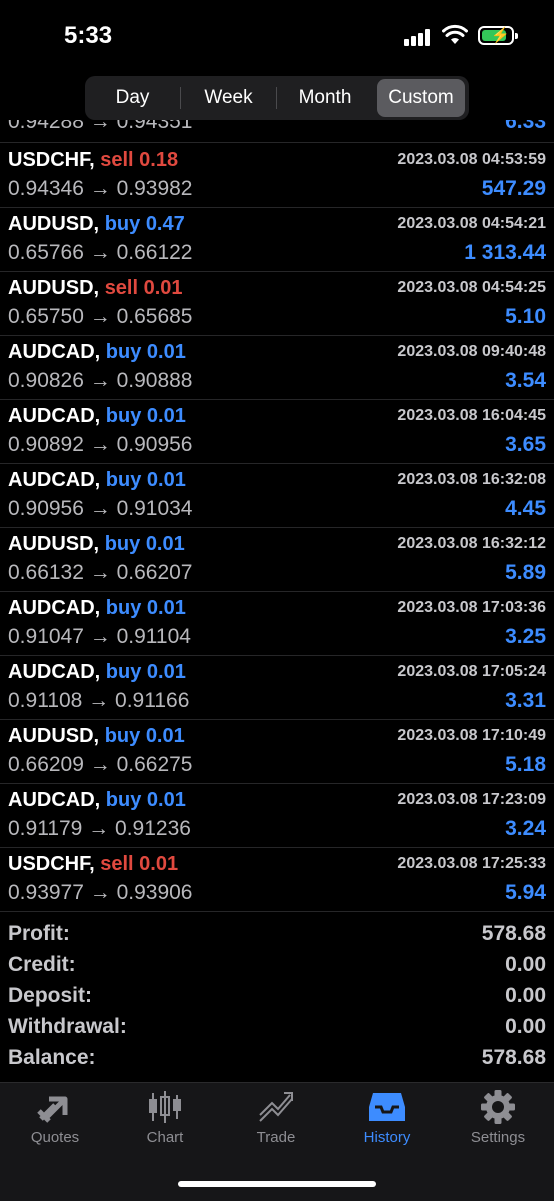 Image resolution: width=554 pixels, height=1201 pixels. Describe the element at coordinates (52, 1109) in the screenshot. I see `quotes-icon` at that location.